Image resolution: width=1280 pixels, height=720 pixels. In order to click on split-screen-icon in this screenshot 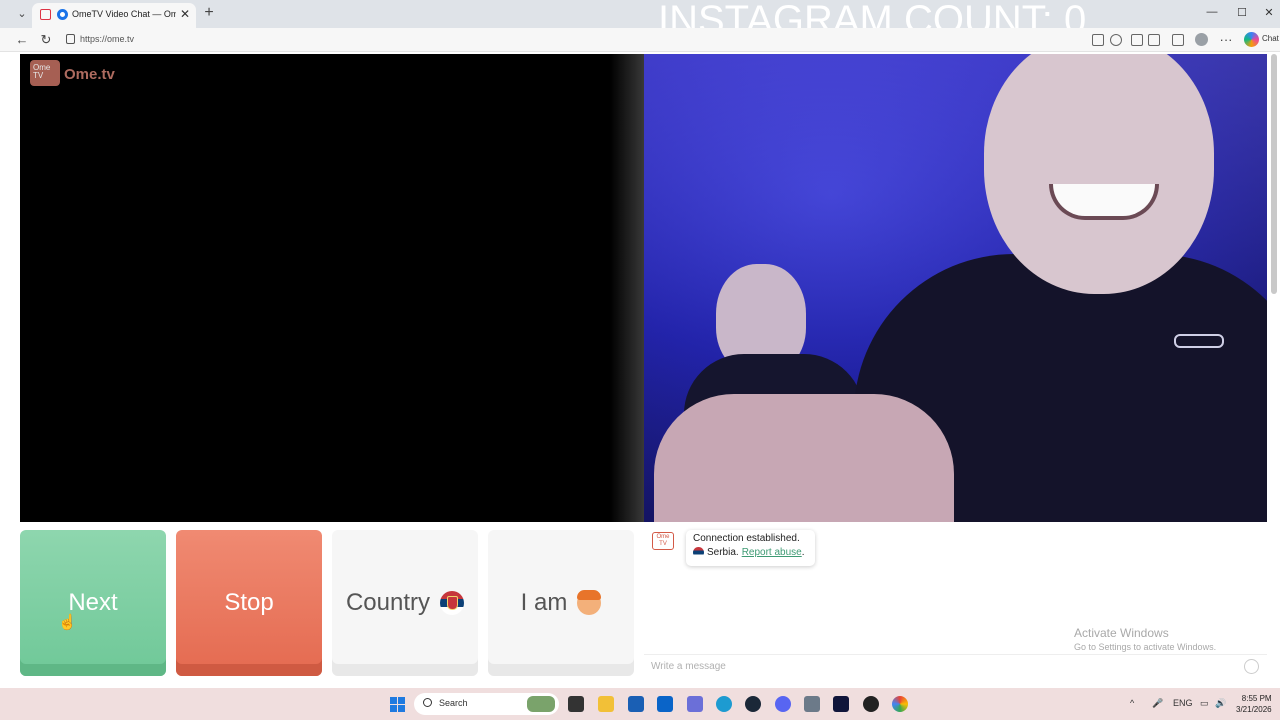, I will do `click(1154, 40)`.